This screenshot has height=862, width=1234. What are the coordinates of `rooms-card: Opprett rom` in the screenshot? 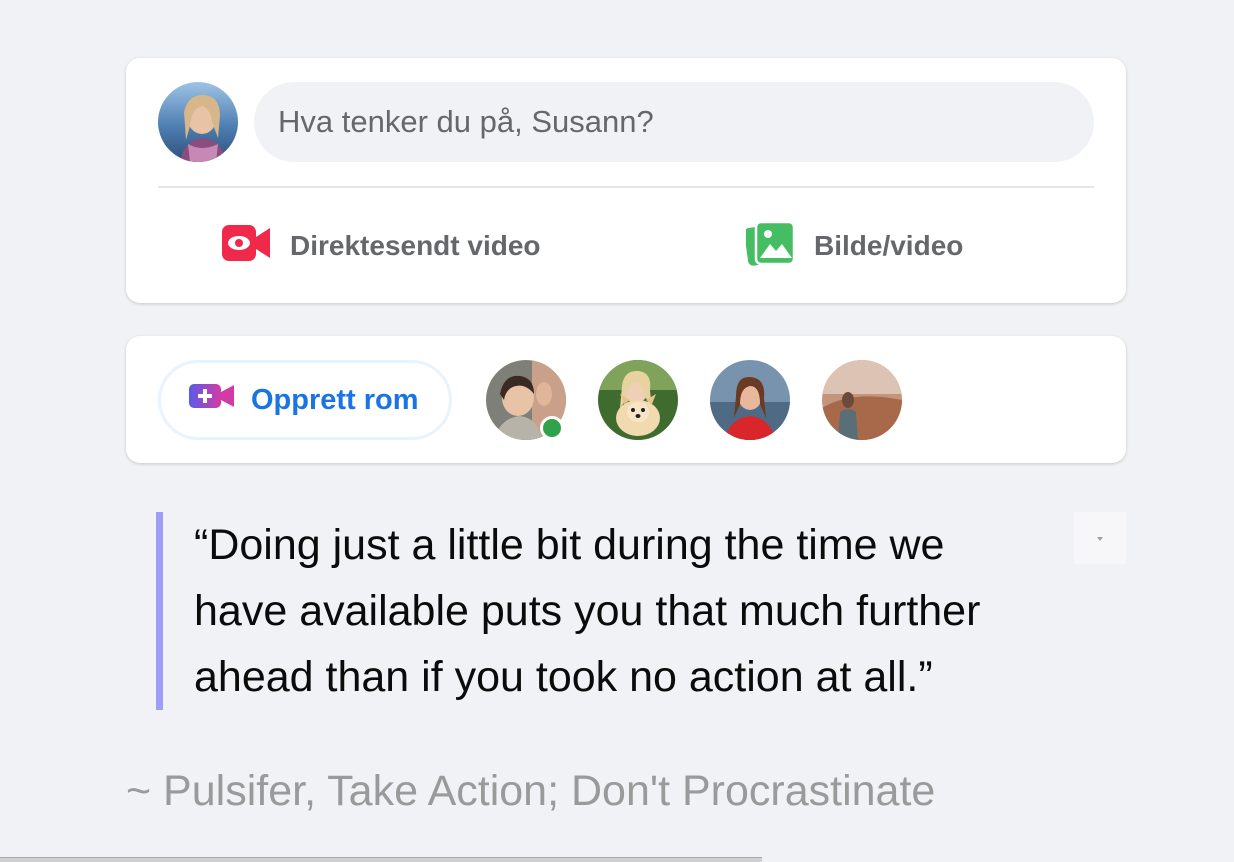 It's located at (626, 399).